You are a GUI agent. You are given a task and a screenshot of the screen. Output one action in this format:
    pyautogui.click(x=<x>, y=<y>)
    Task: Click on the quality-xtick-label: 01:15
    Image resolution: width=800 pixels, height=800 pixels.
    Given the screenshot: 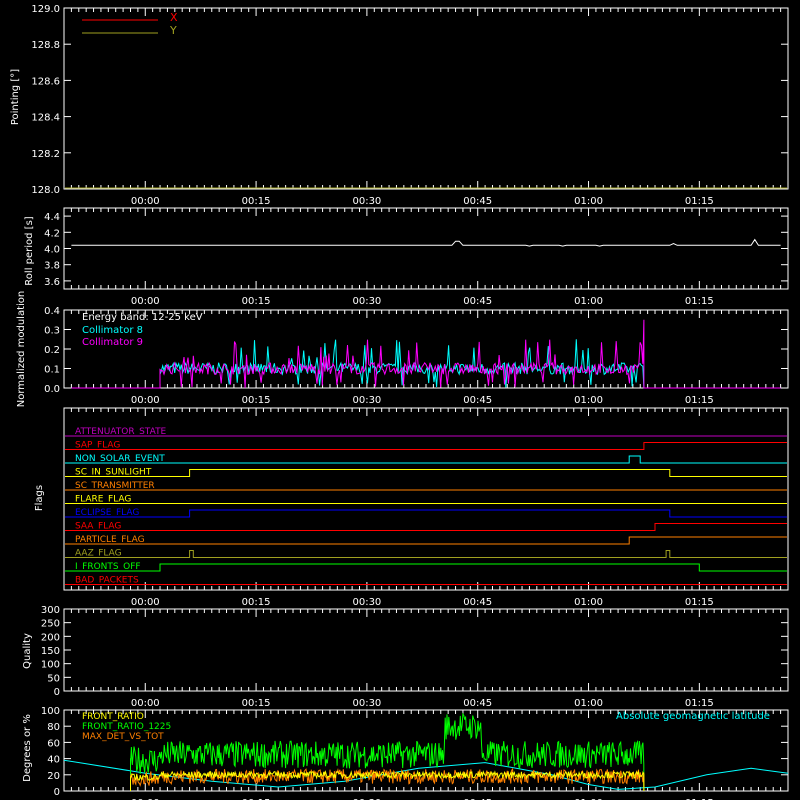 What is the action you would take?
    pyautogui.click(x=699, y=703)
    